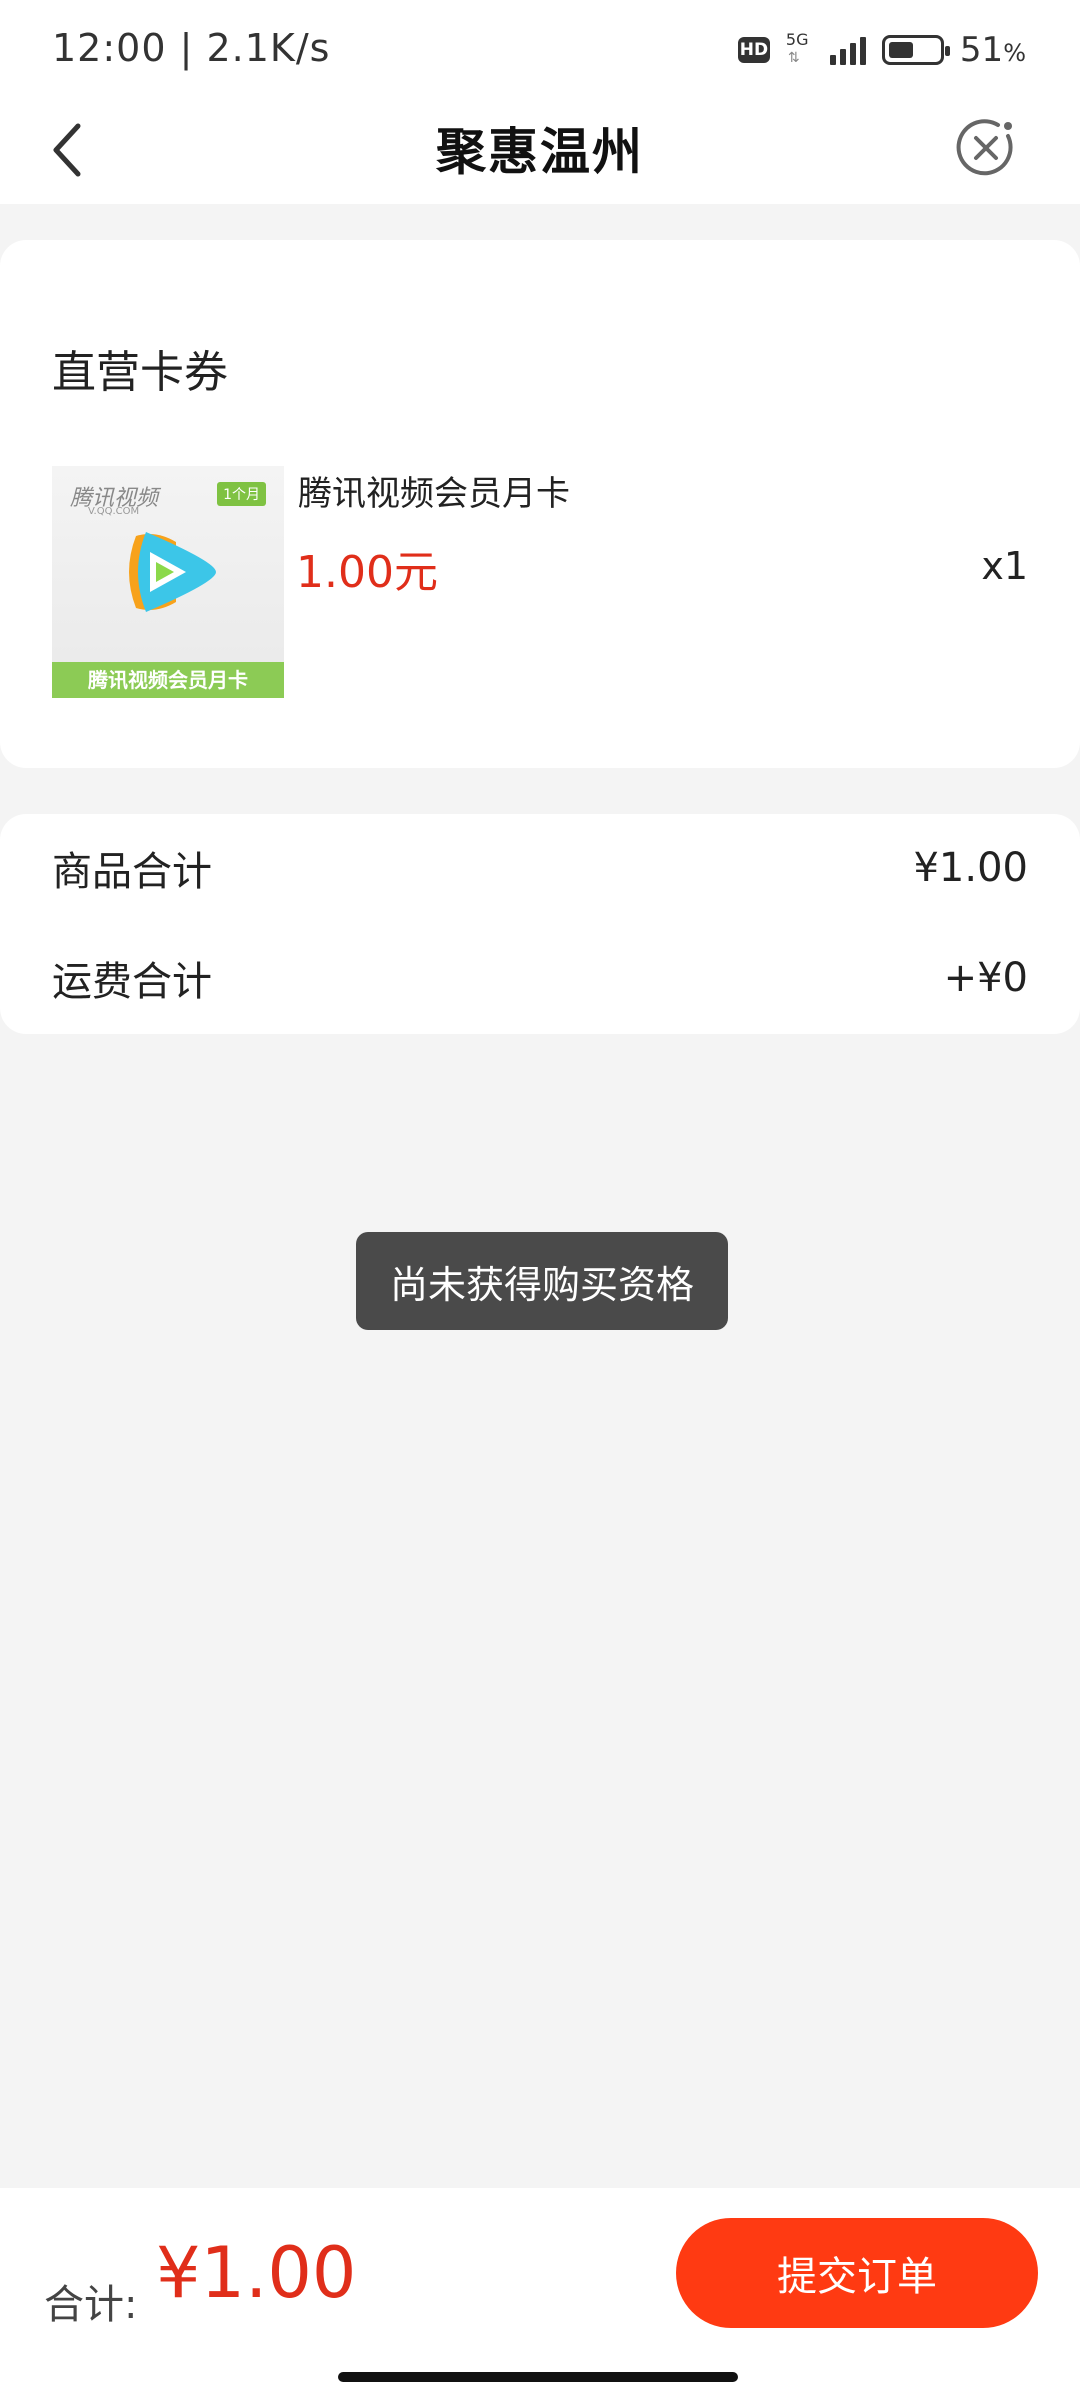  What do you see at coordinates (241, 494) in the screenshot?
I see `image-duration-badge: 1个月` at bounding box center [241, 494].